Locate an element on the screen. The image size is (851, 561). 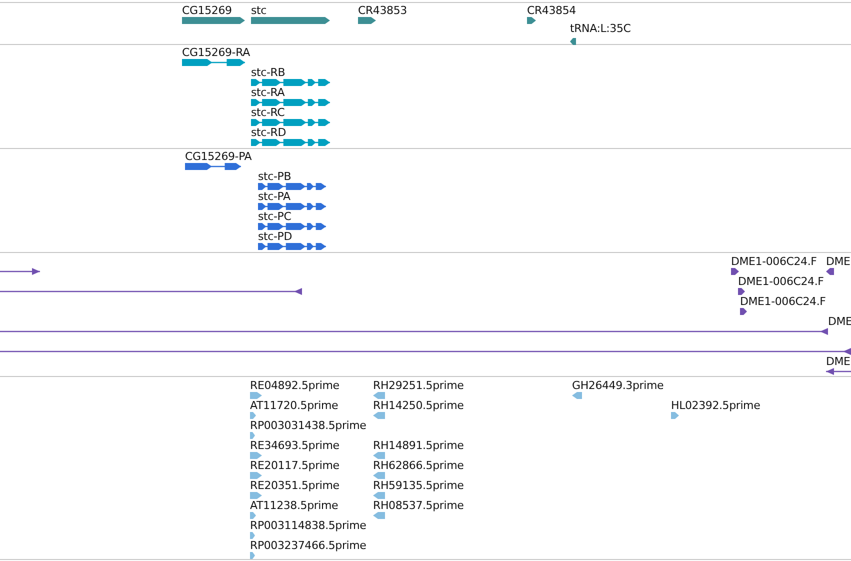
feature-label: RH29251.5prime is located at coordinates (418, 385).